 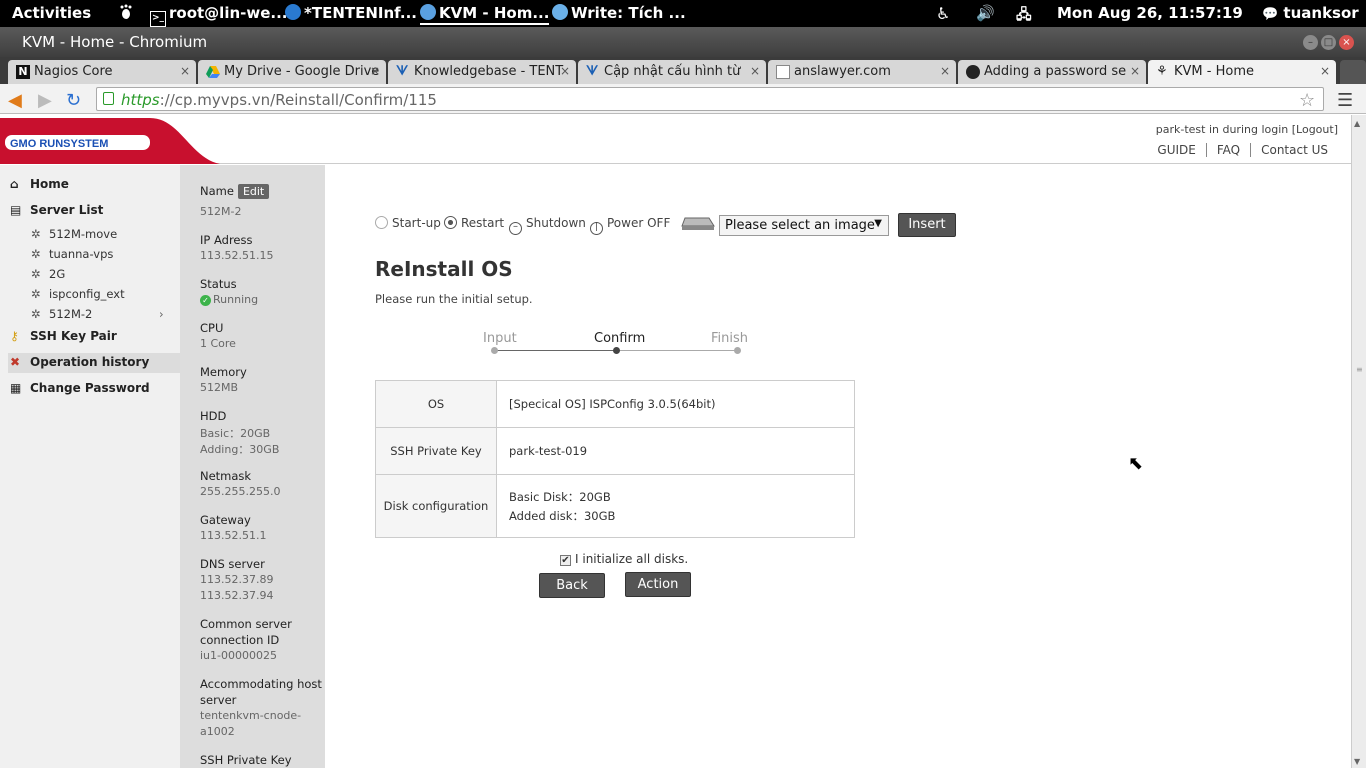 I want to click on disk-config-label: Disk configuration, so click(x=436, y=506).